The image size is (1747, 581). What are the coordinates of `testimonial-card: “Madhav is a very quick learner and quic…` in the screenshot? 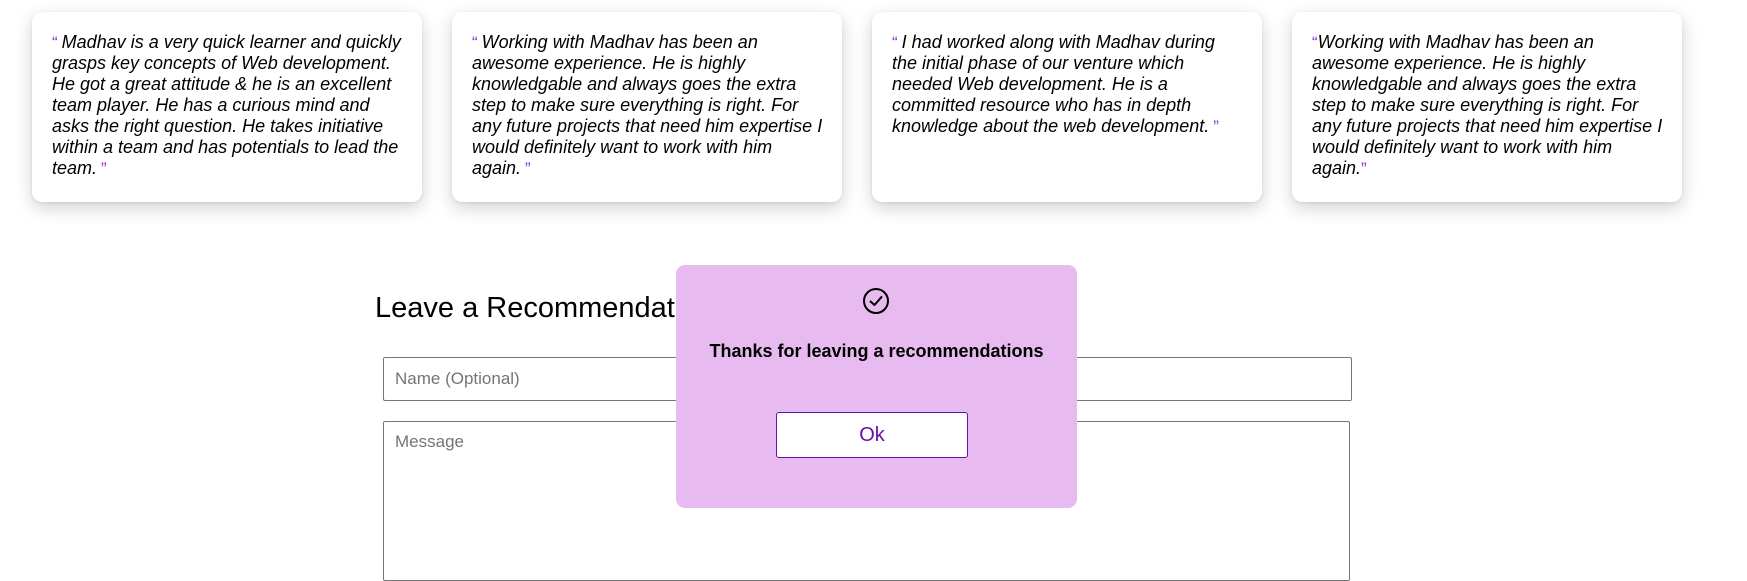 It's located at (227, 107).